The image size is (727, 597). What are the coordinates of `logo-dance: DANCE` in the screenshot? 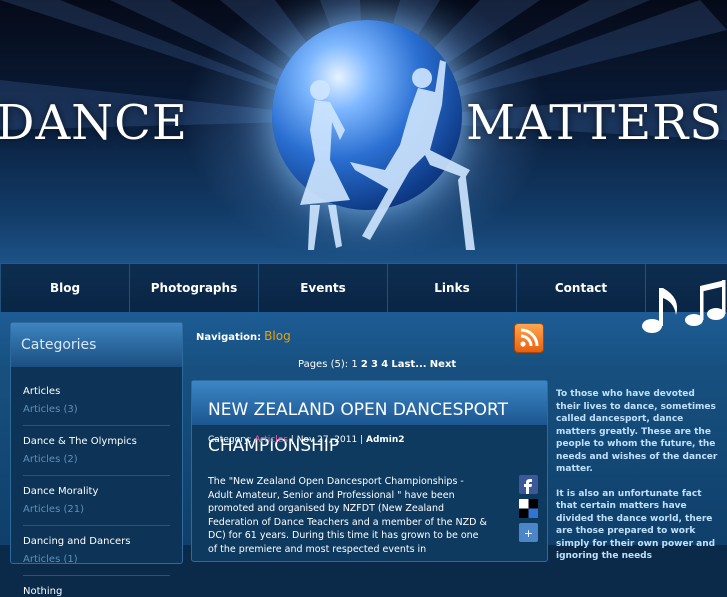 It's located at (94, 123).